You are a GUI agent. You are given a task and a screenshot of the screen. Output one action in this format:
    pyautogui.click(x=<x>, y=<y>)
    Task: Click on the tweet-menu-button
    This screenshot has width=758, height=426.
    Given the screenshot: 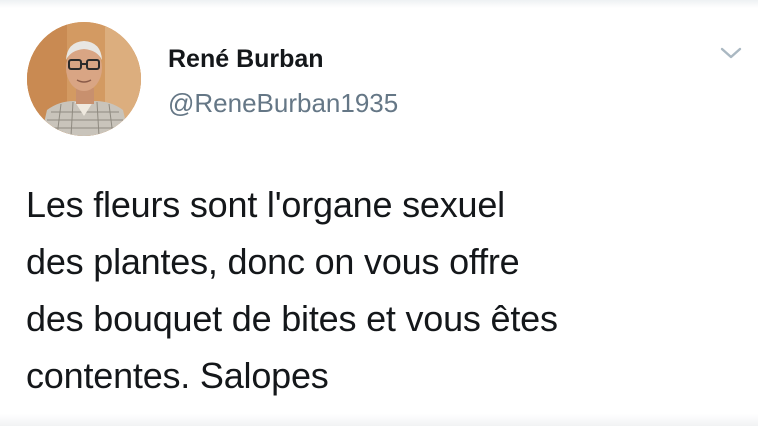 What is the action you would take?
    pyautogui.click(x=731, y=53)
    